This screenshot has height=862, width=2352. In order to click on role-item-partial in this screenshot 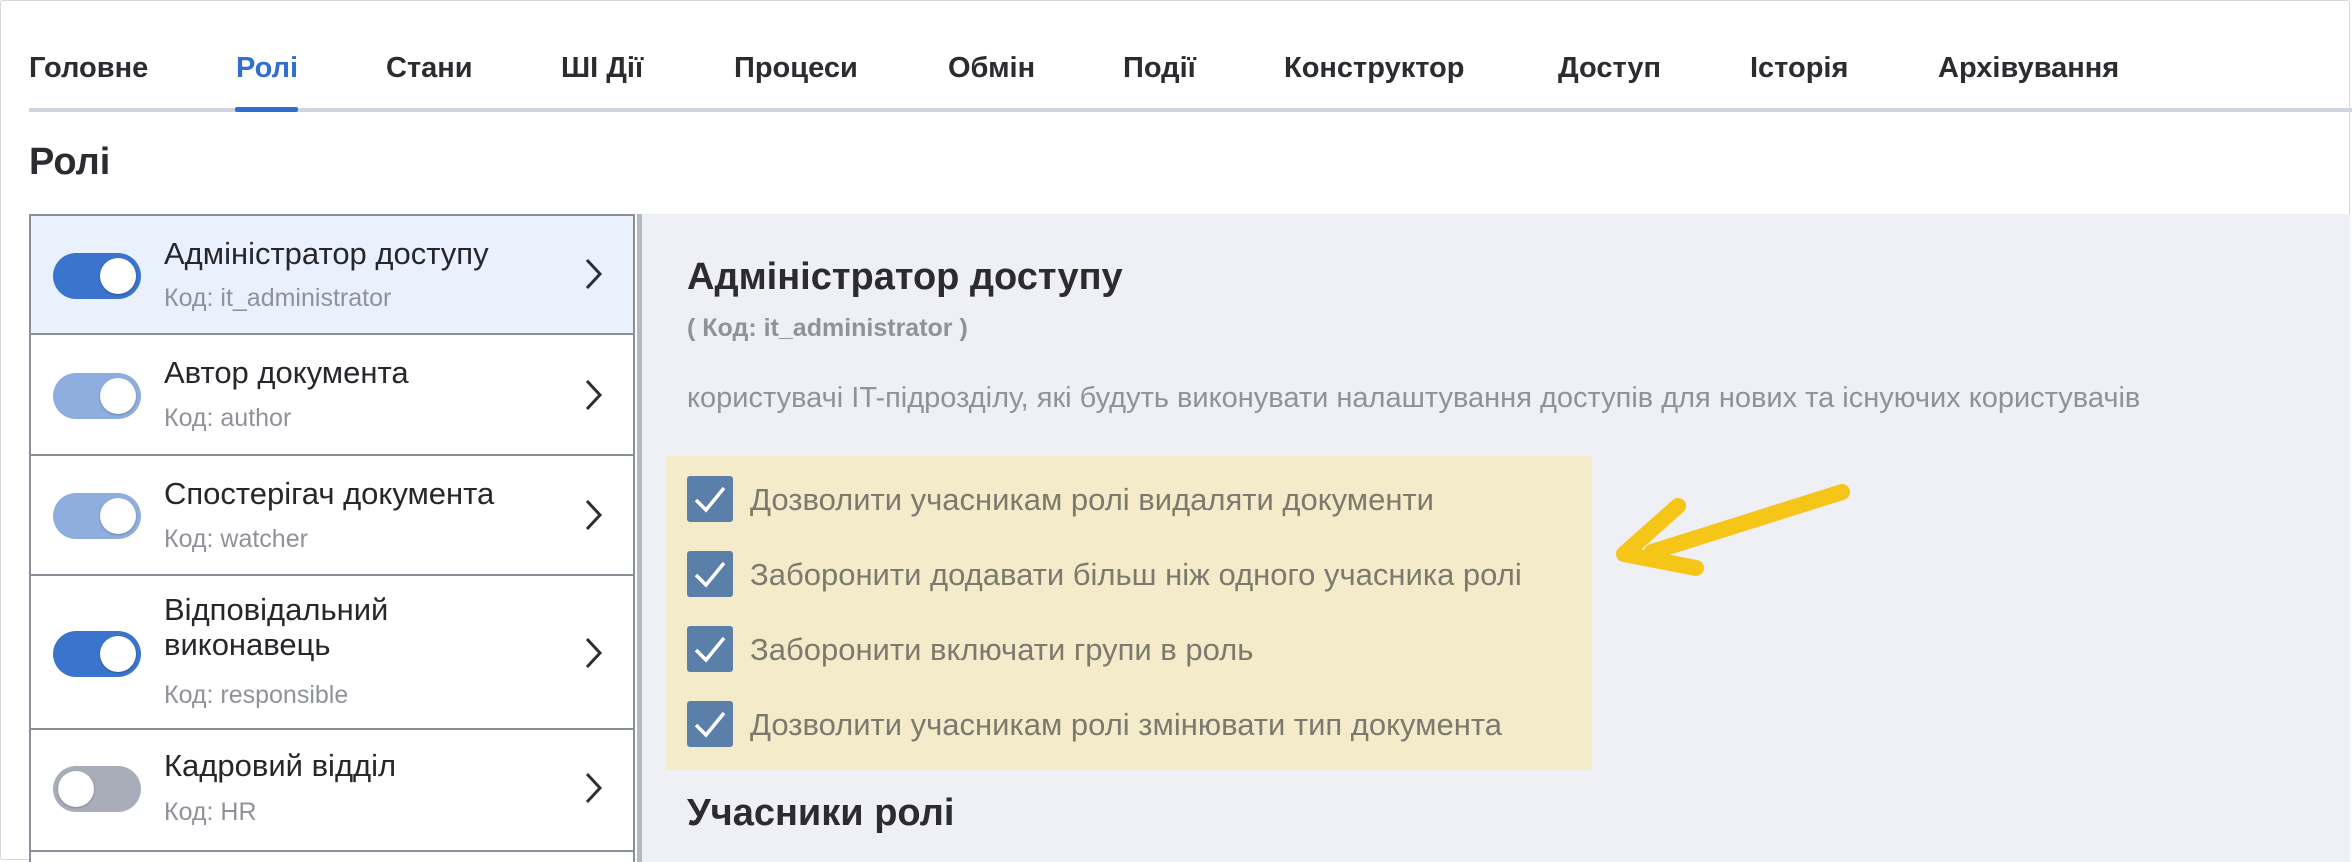, I will do `click(332, 856)`.